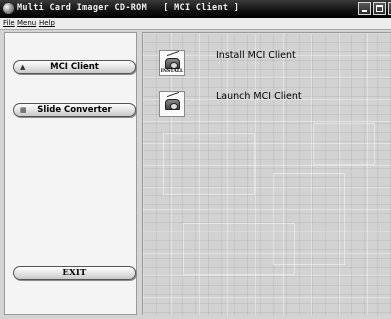 The width and height of the screenshot is (391, 319). What do you see at coordinates (195, 24) in the screenshot?
I see `menu-bar: File Menu Help` at bounding box center [195, 24].